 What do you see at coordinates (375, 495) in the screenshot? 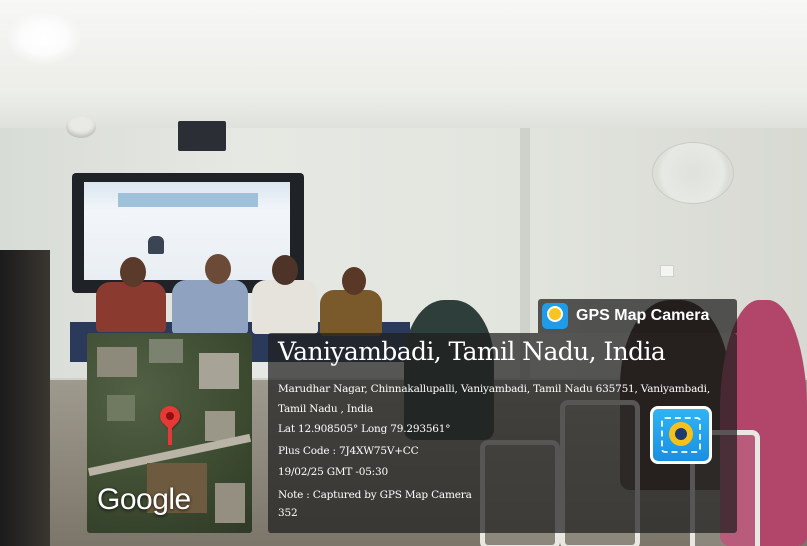
I see `capture-note: Note : Captured by GPS Map Camera` at bounding box center [375, 495].